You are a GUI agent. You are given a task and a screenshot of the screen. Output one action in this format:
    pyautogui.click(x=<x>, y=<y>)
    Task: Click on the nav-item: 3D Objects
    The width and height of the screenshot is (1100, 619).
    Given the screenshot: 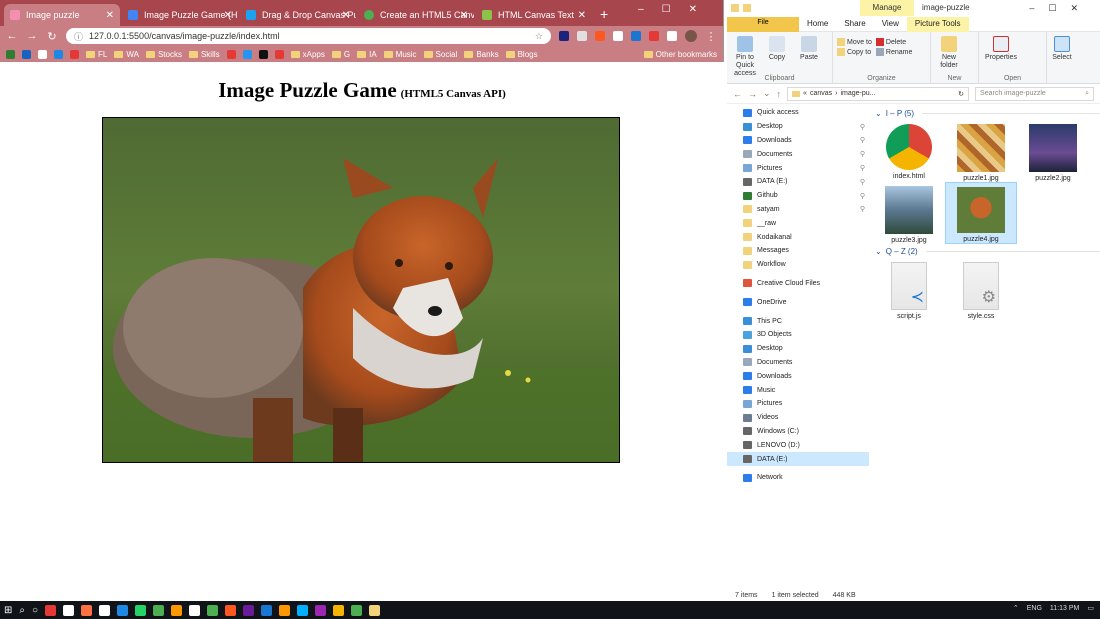 What is the action you would take?
    pyautogui.click(x=798, y=335)
    